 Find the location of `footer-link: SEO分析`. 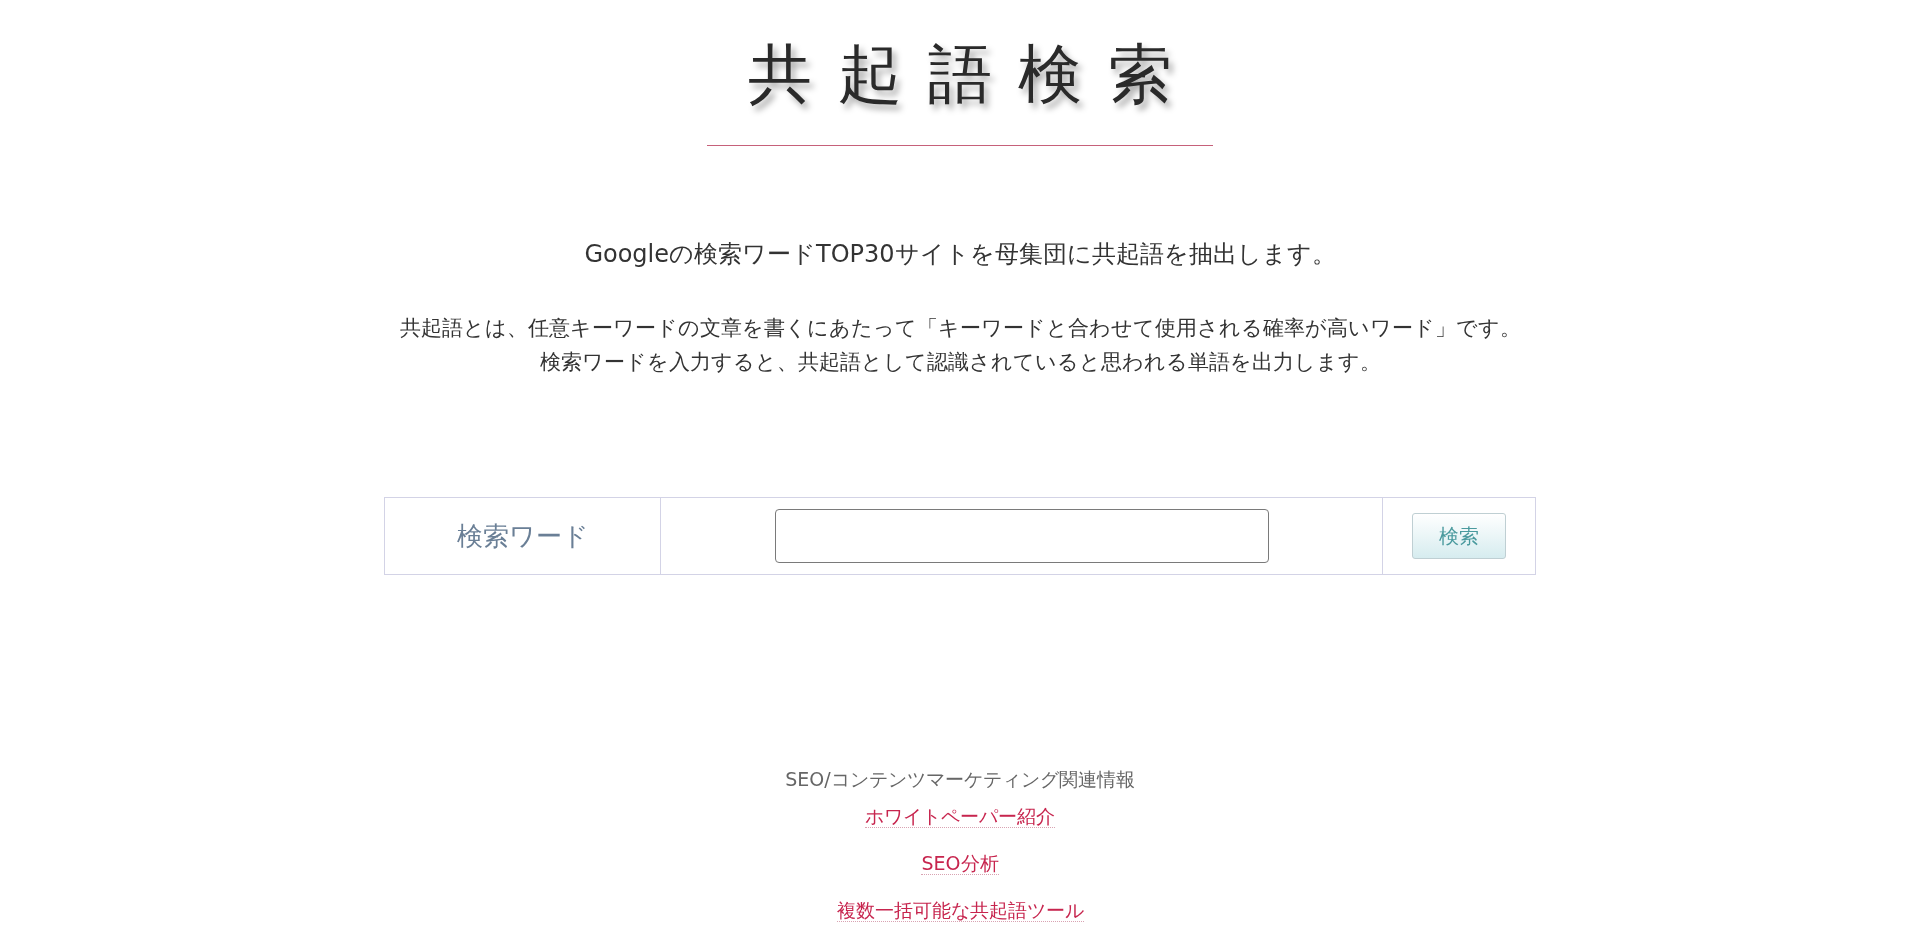

footer-link: SEO分析 is located at coordinates (960, 863).